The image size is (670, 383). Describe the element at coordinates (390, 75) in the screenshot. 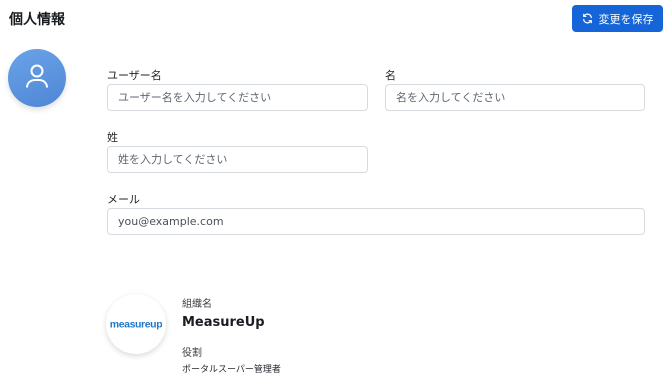

I see `first-name-label: 名` at that location.